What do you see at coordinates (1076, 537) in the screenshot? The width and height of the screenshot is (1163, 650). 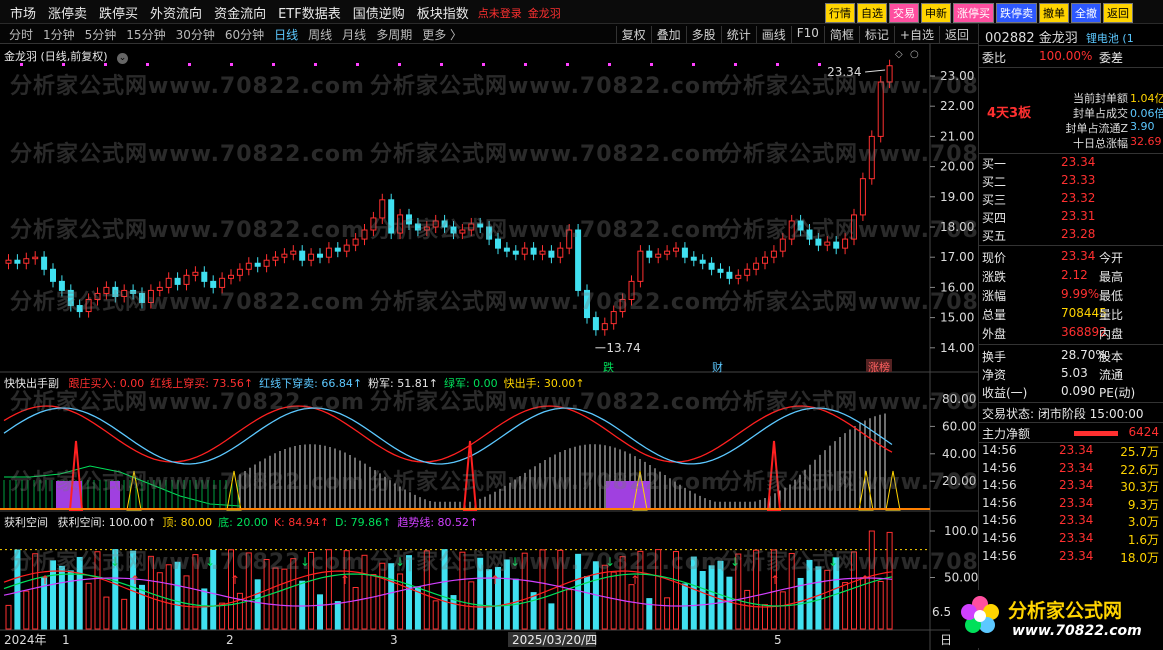 I see `tick-price: 23.34` at bounding box center [1076, 537].